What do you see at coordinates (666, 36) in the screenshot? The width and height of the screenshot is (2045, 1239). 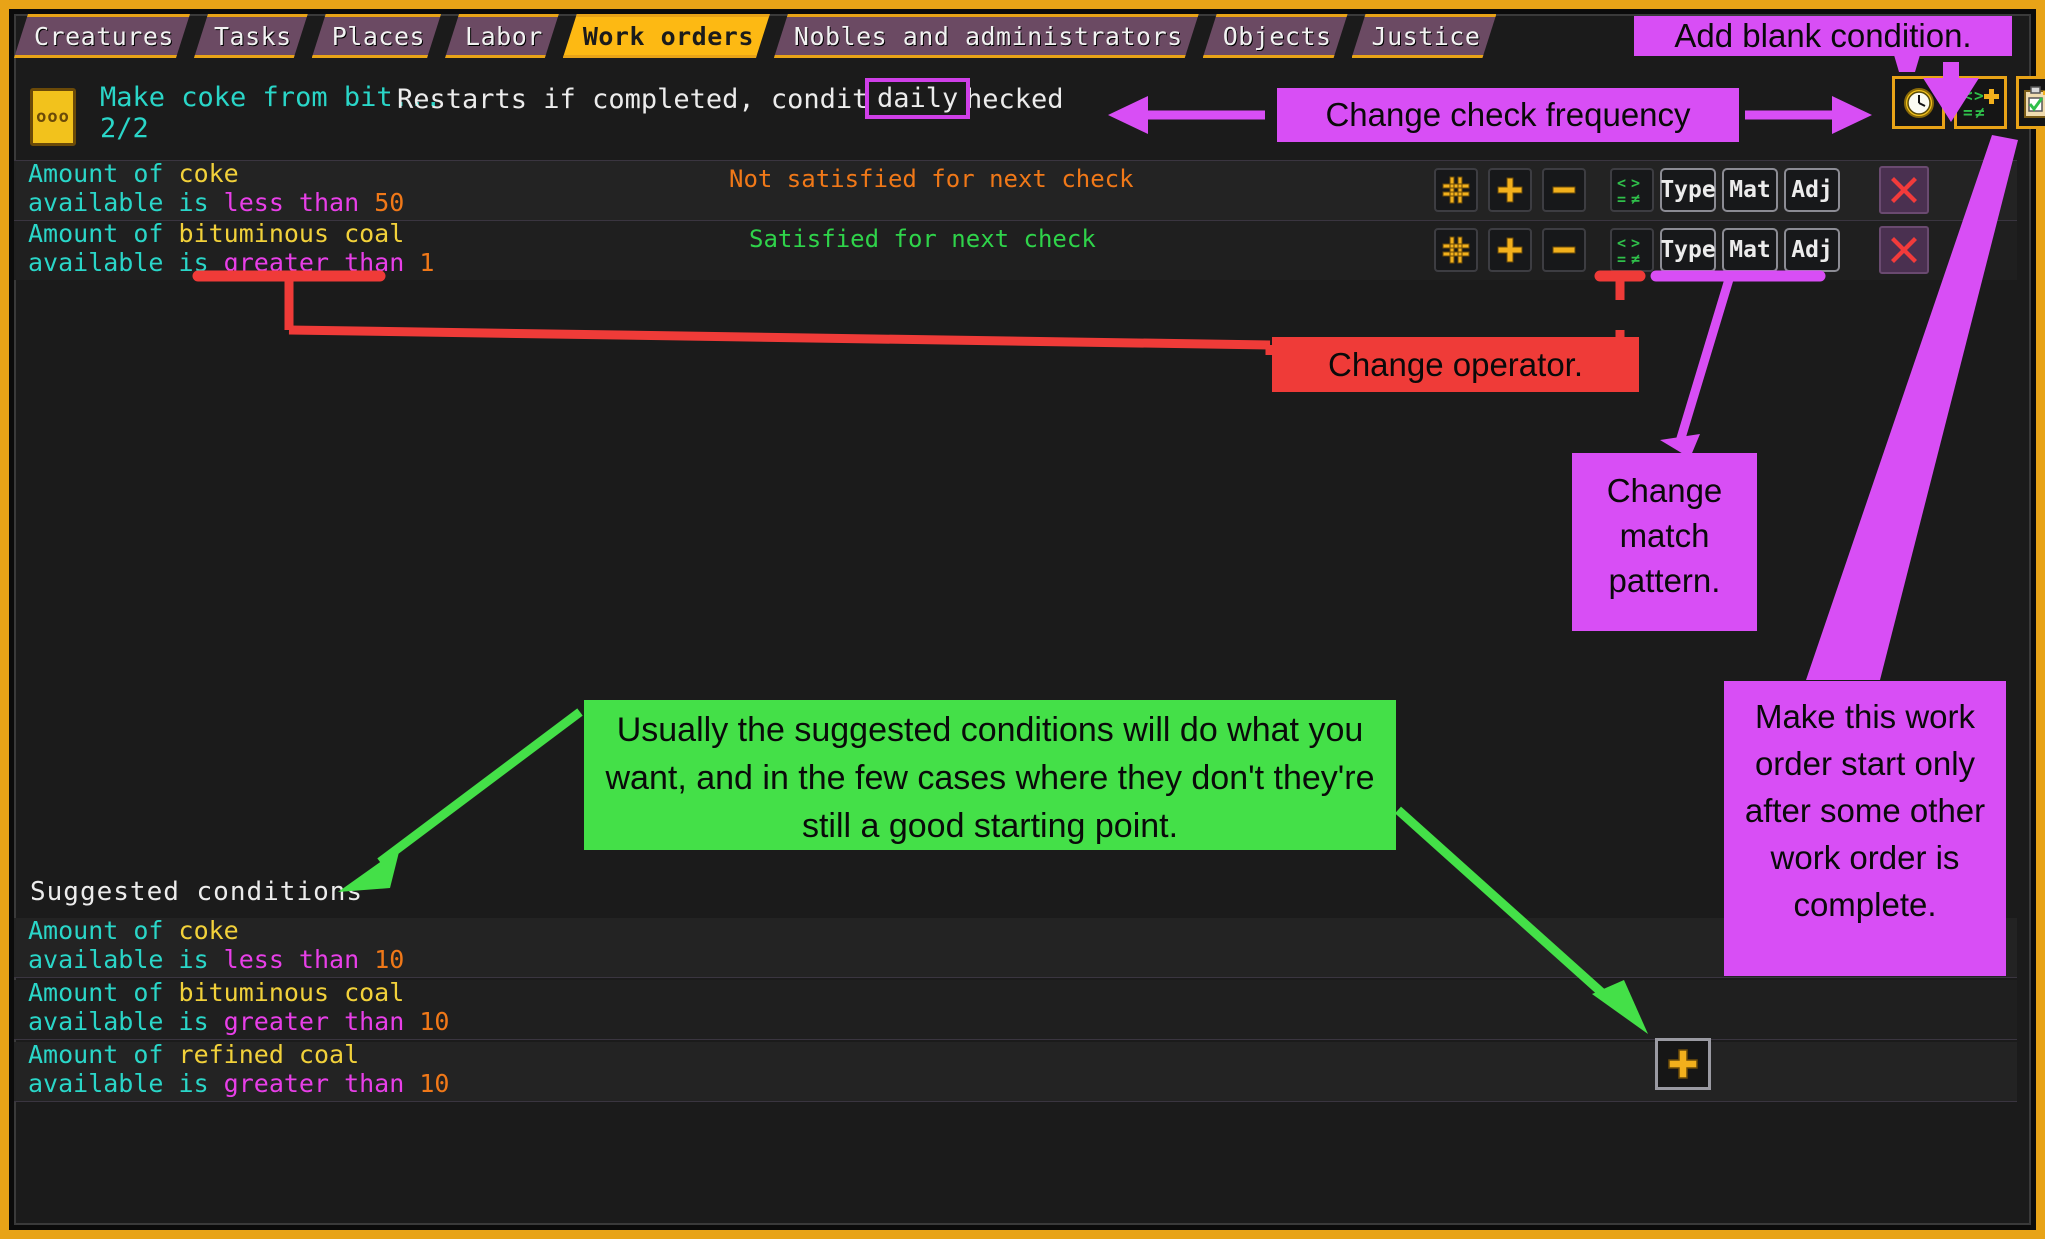 I see `tab-work-orders: Work orders` at bounding box center [666, 36].